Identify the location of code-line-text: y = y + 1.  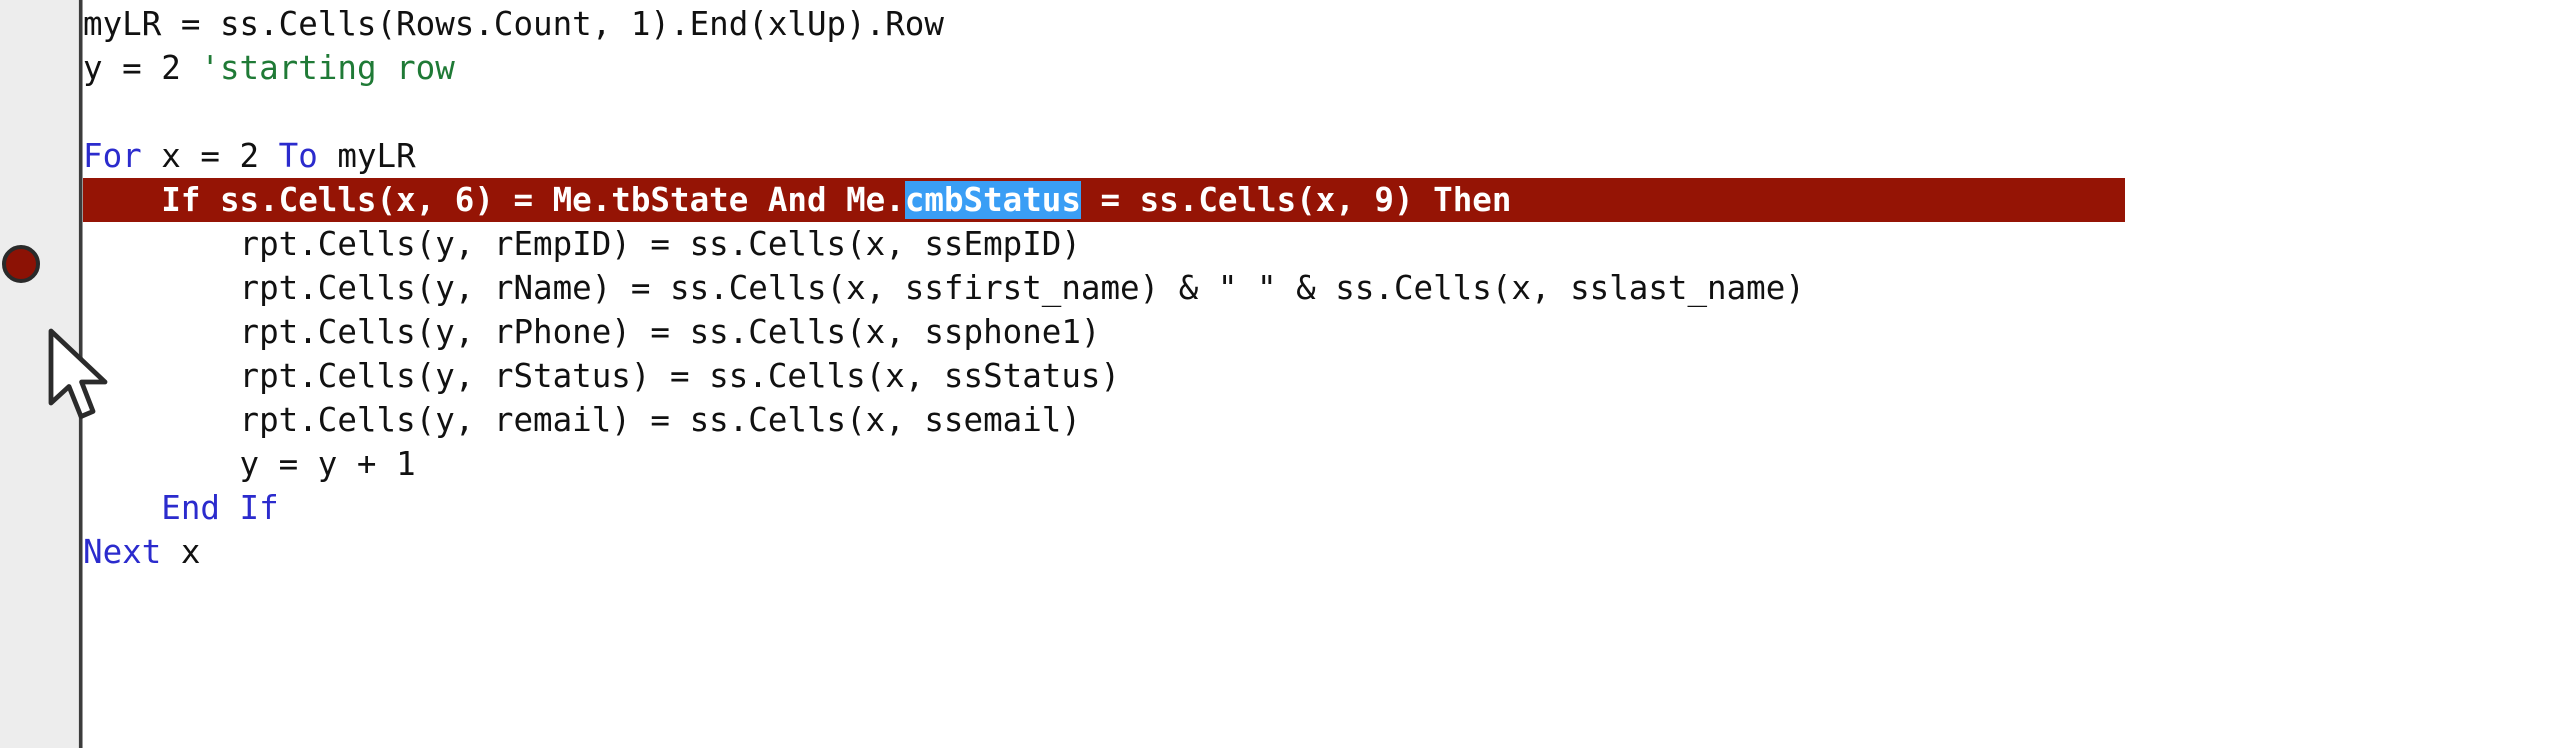
(249, 464).